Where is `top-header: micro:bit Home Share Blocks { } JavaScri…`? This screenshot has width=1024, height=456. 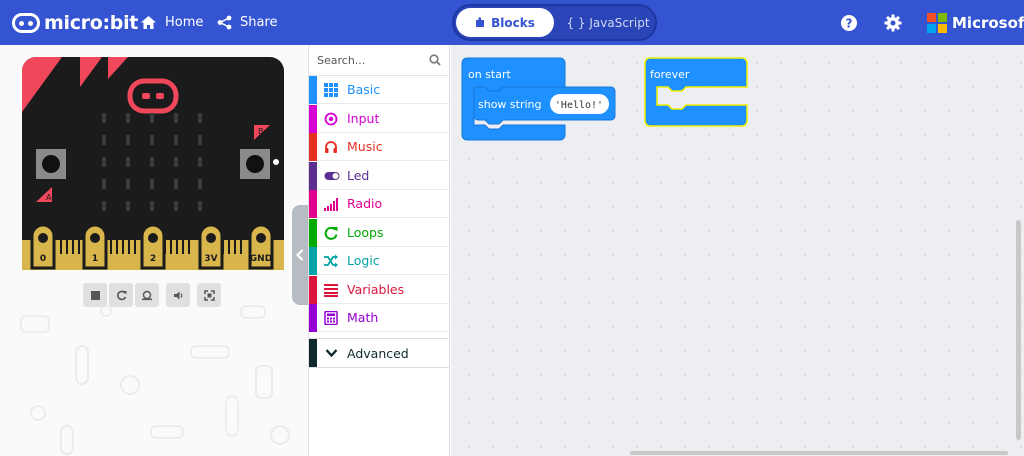
top-header: micro:bit Home Share Blocks { } JavaScri… is located at coordinates (512, 22).